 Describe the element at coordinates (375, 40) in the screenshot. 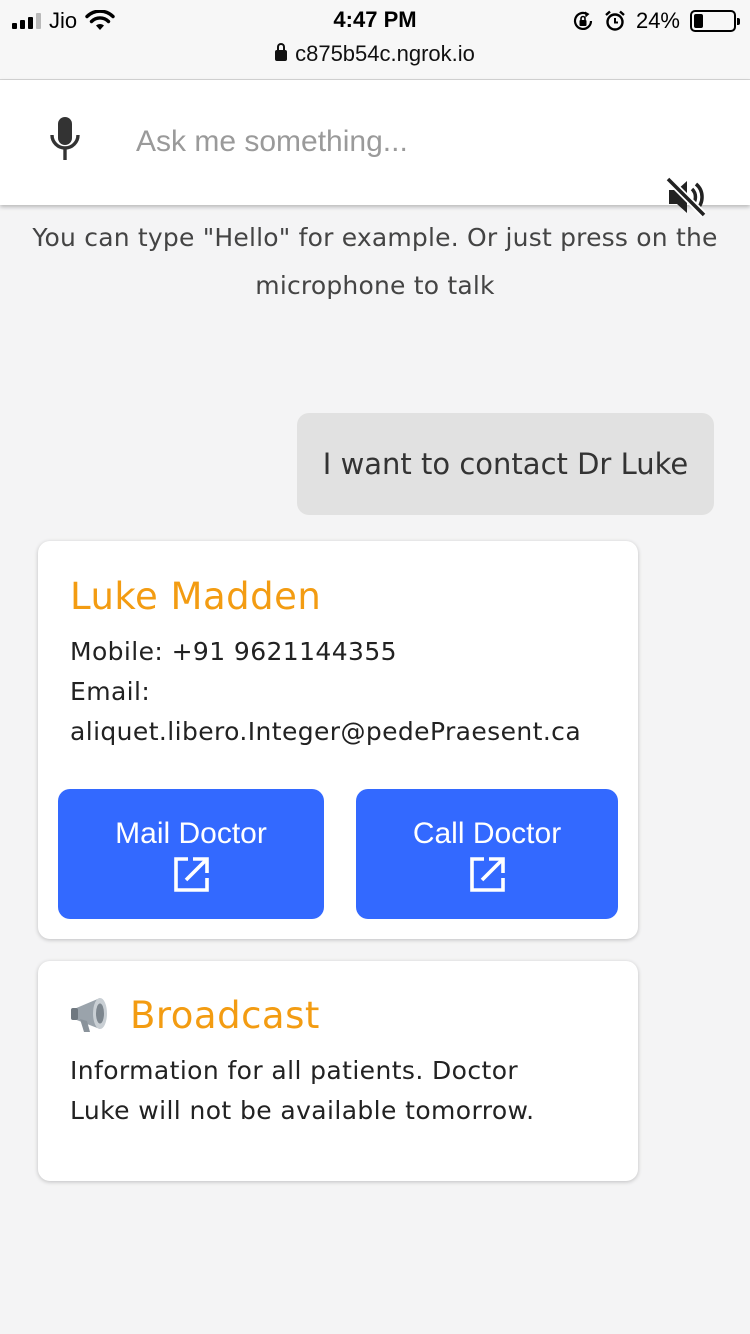

I see `status-bar: Jio 4:47 PM c875b54c.ngrok.io 24%` at that location.